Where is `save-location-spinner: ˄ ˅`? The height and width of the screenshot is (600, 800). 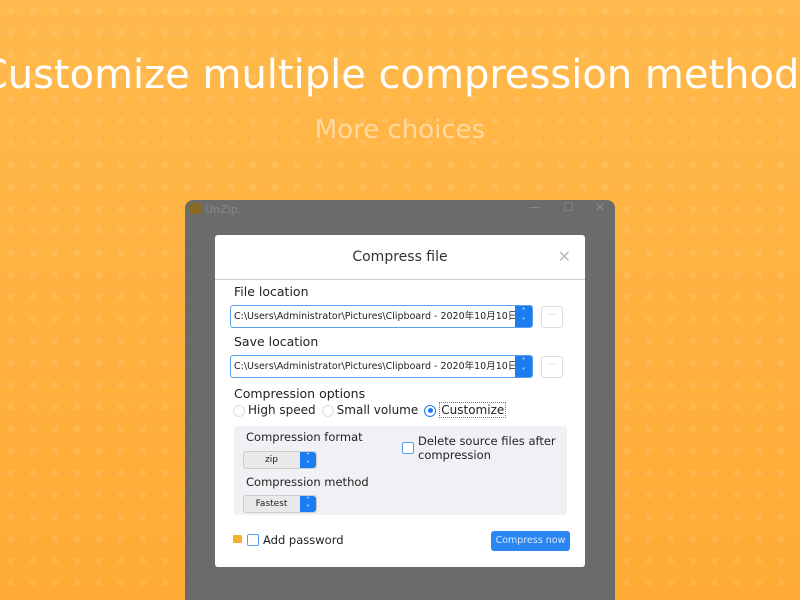
save-location-spinner: ˄ ˅ is located at coordinates (523, 366).